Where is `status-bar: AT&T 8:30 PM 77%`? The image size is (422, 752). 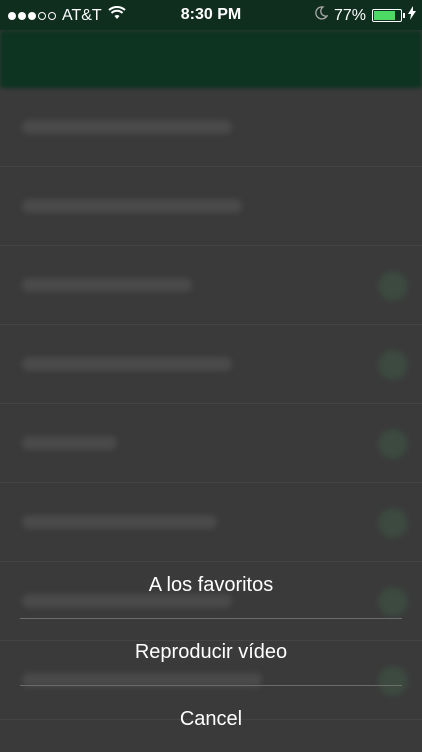 status-bar: AT&T 8:30 PM 77% is located at coordinates (211, 15).